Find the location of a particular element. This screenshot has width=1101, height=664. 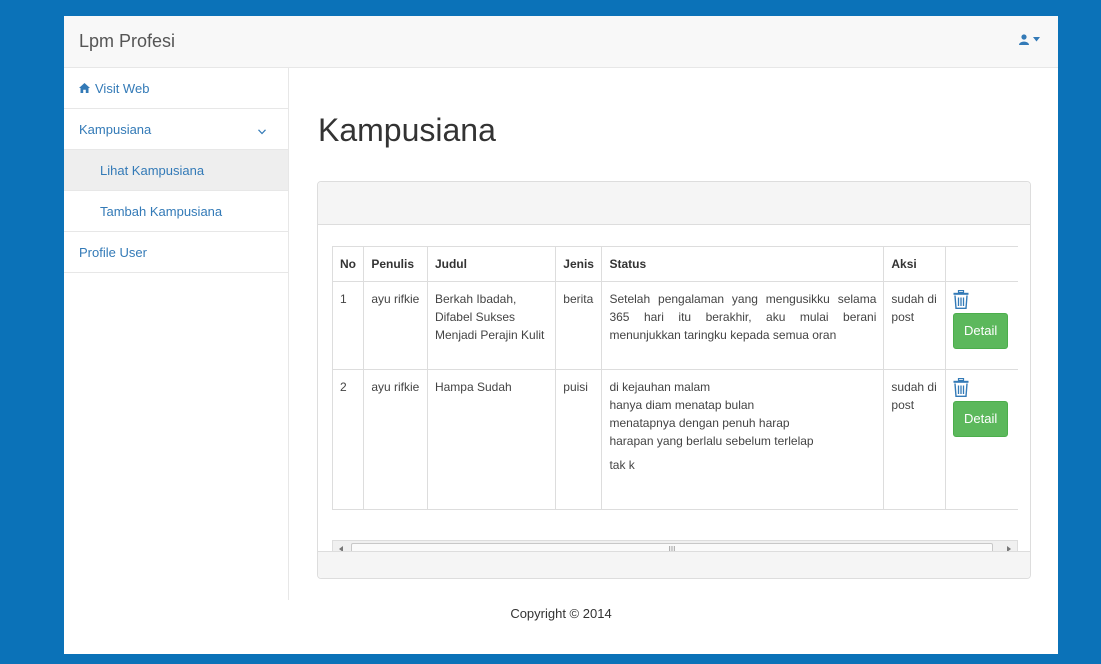

col-header-status: Status is located at coordinates (743, 264).